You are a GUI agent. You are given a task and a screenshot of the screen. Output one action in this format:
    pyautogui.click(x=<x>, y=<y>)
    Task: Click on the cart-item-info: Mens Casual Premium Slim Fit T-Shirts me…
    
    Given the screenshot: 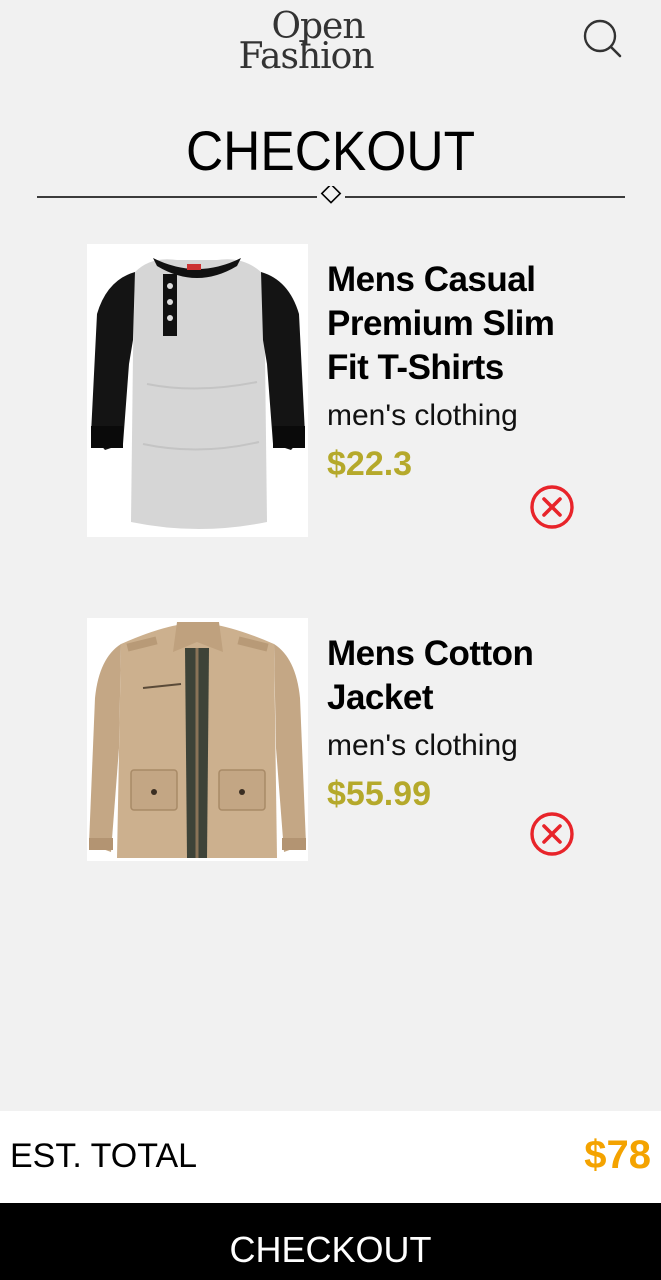 What is the action you would take?
    pyautogui.click(x=452, y=365)
    